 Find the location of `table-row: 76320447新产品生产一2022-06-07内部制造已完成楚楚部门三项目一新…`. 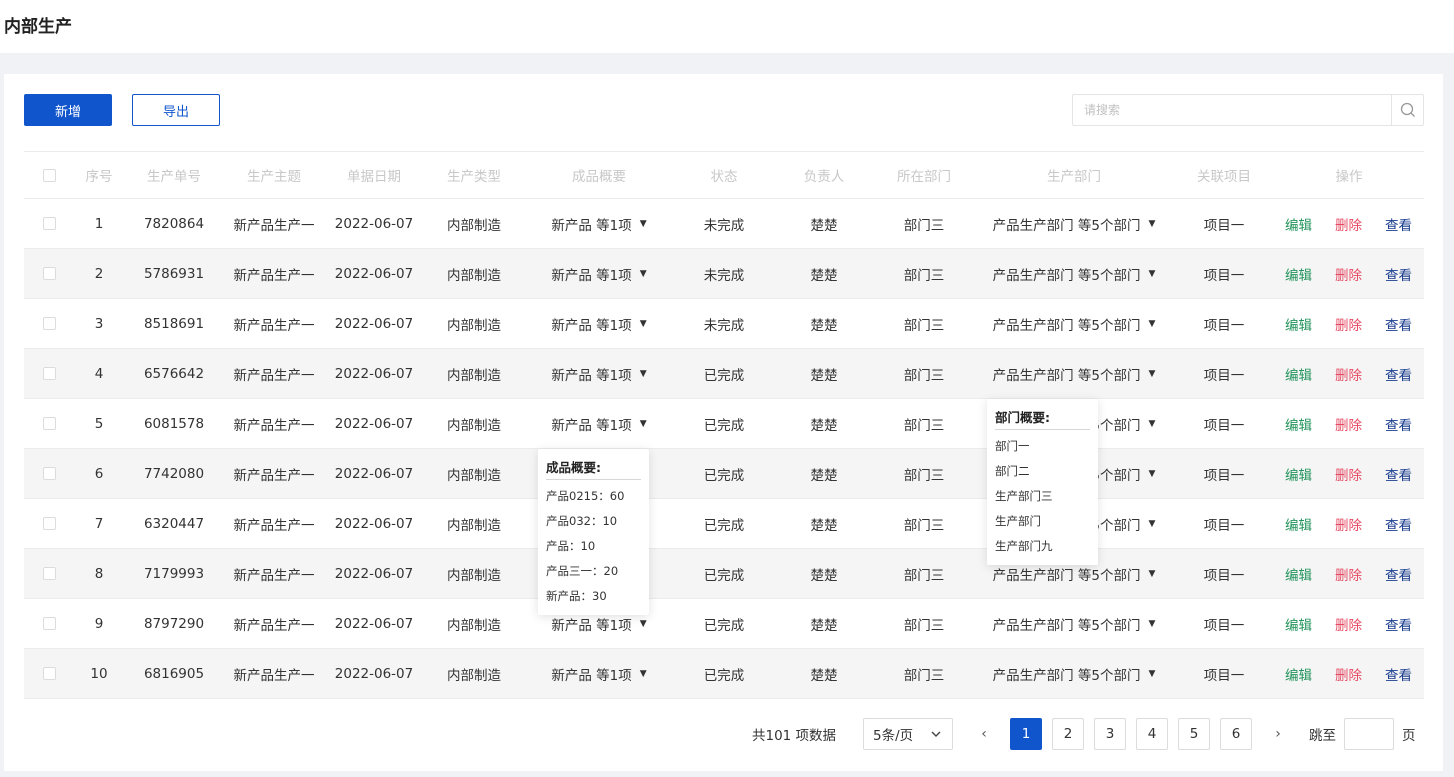

table-row: 76320447新产品生产一2022-06-07内部制造已完成楚楚部门三项目一新… is located at coordinates (724, 524).